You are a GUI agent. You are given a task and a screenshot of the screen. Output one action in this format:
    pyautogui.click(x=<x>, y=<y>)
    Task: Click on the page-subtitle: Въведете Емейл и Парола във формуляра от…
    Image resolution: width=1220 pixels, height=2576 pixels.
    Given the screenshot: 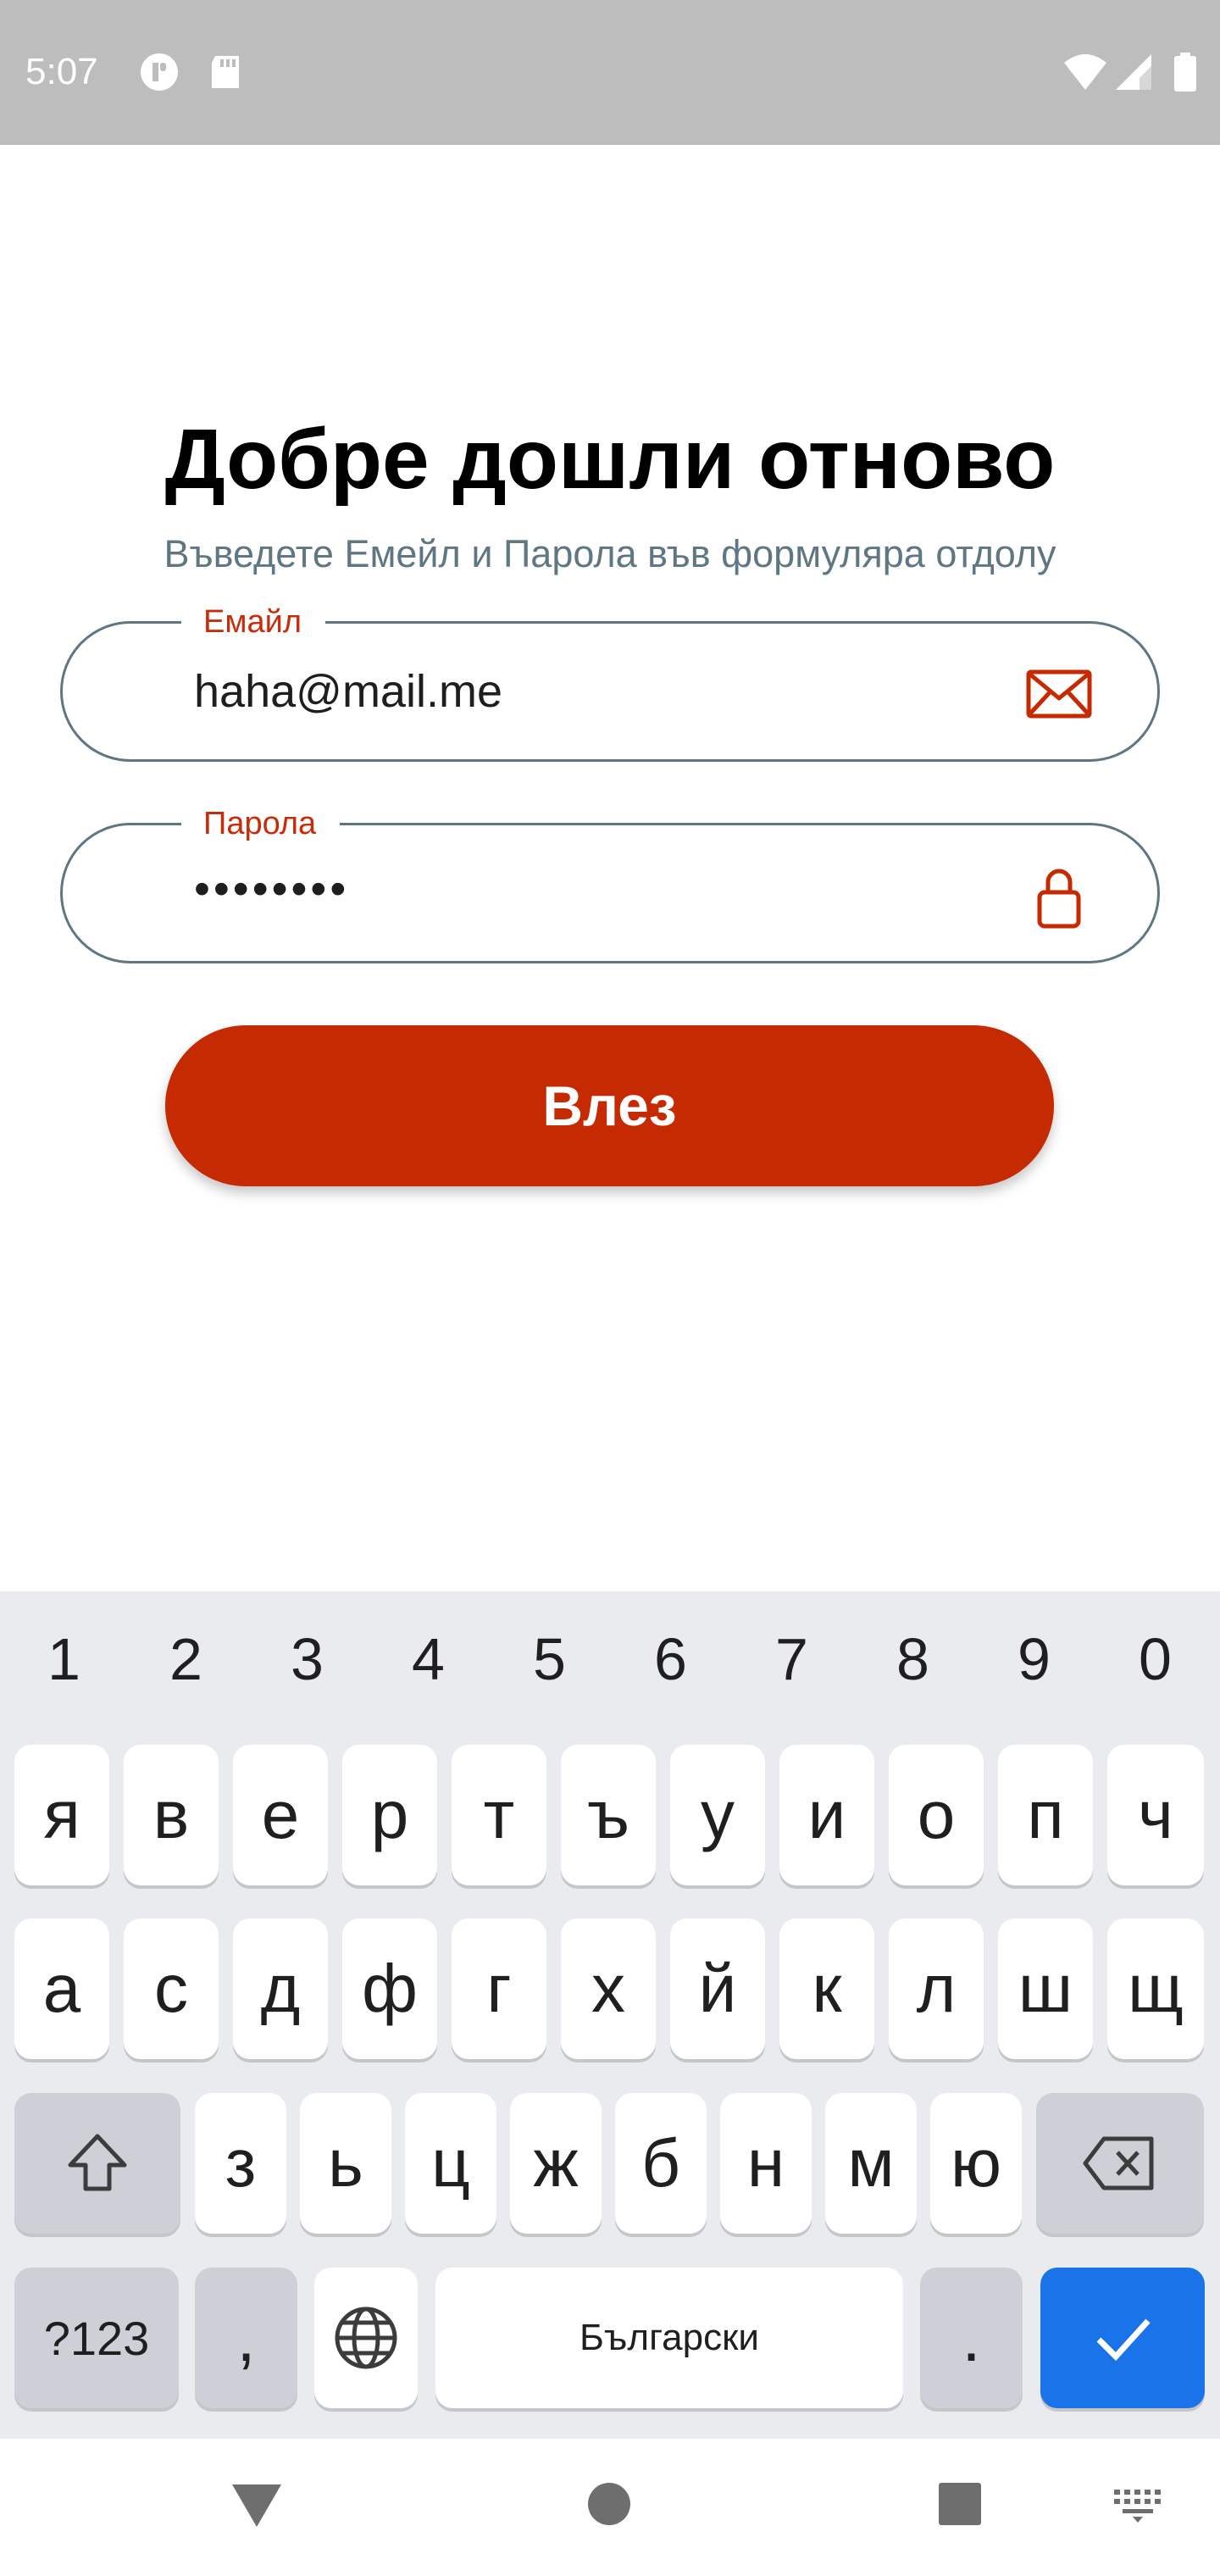 What is the action you would take?
    pyautogui.click(x=610, y=553)
    